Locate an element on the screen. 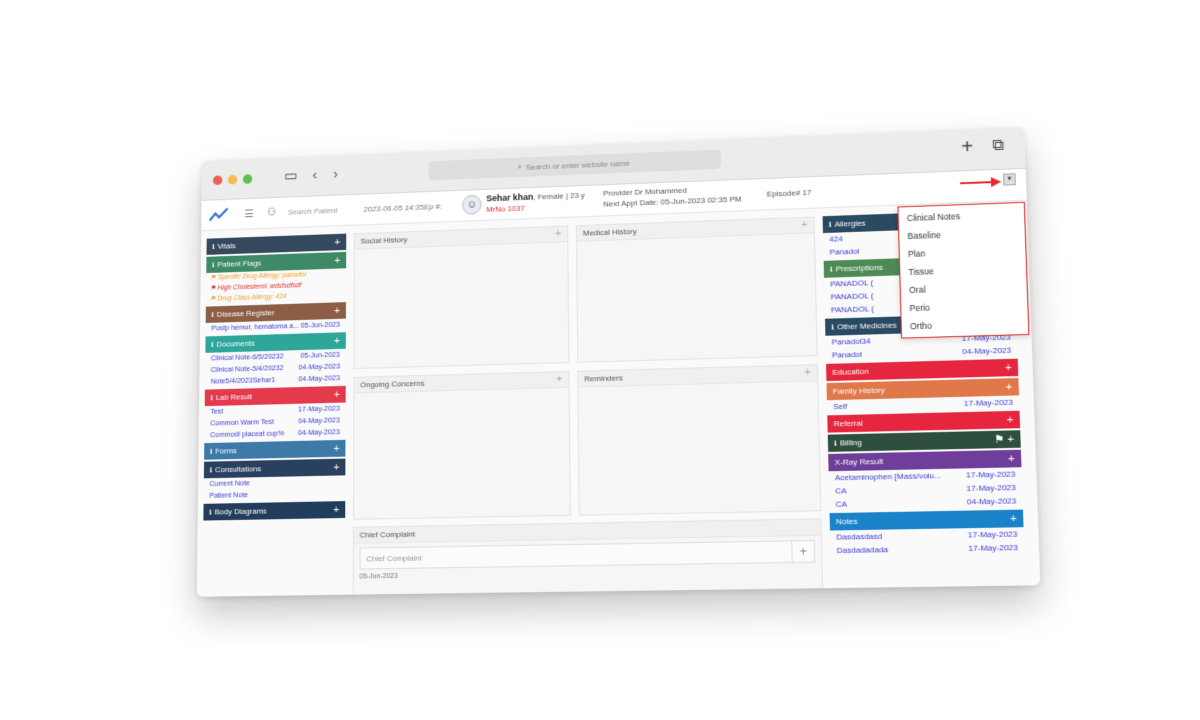 This screenshot has height=720, width=1200. add-medical-history-icon: + is located at coordinates (804, 225).